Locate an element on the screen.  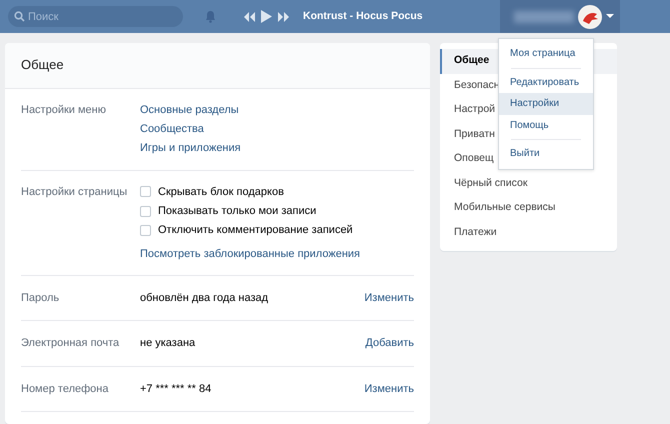
setting-label: Настройки страницы is located at coordinates (74, 192).